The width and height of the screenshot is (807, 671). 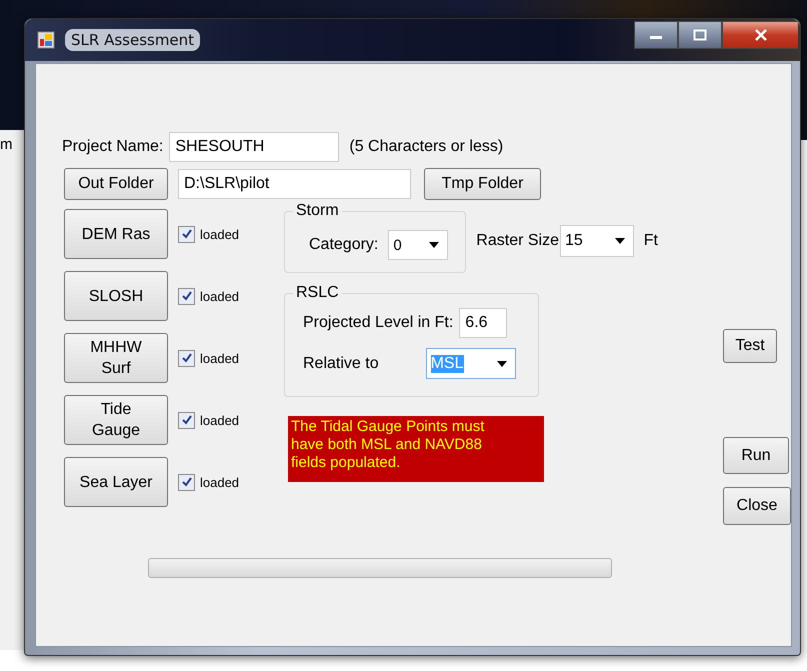 I want to click on project-name-field: SHESOUTH, so click(x=254, y=147).